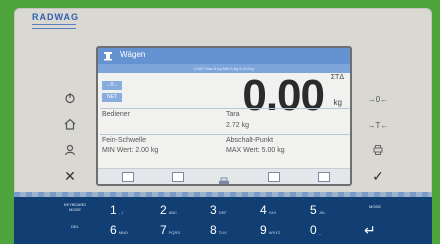 The width and height of the screenshot is (440, 244). Describe the element at coordinates (337, 102) in the screenshot. I see `weight-unit: kg` at that location.